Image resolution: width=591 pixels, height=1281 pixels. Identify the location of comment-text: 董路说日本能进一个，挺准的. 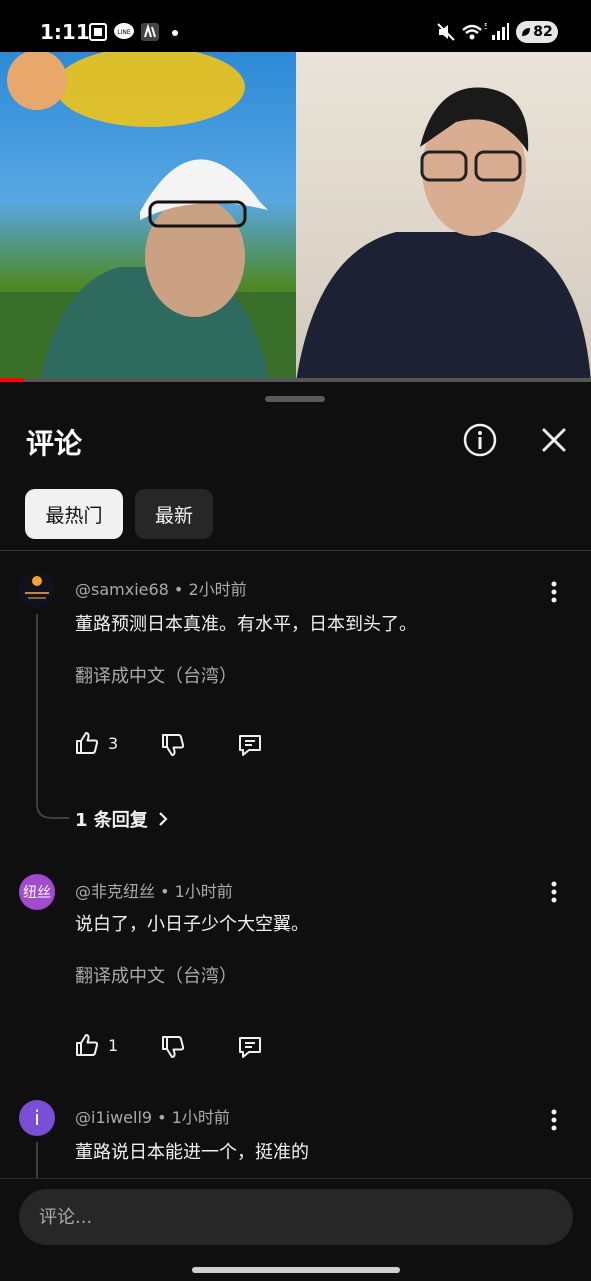
(192, 1152).